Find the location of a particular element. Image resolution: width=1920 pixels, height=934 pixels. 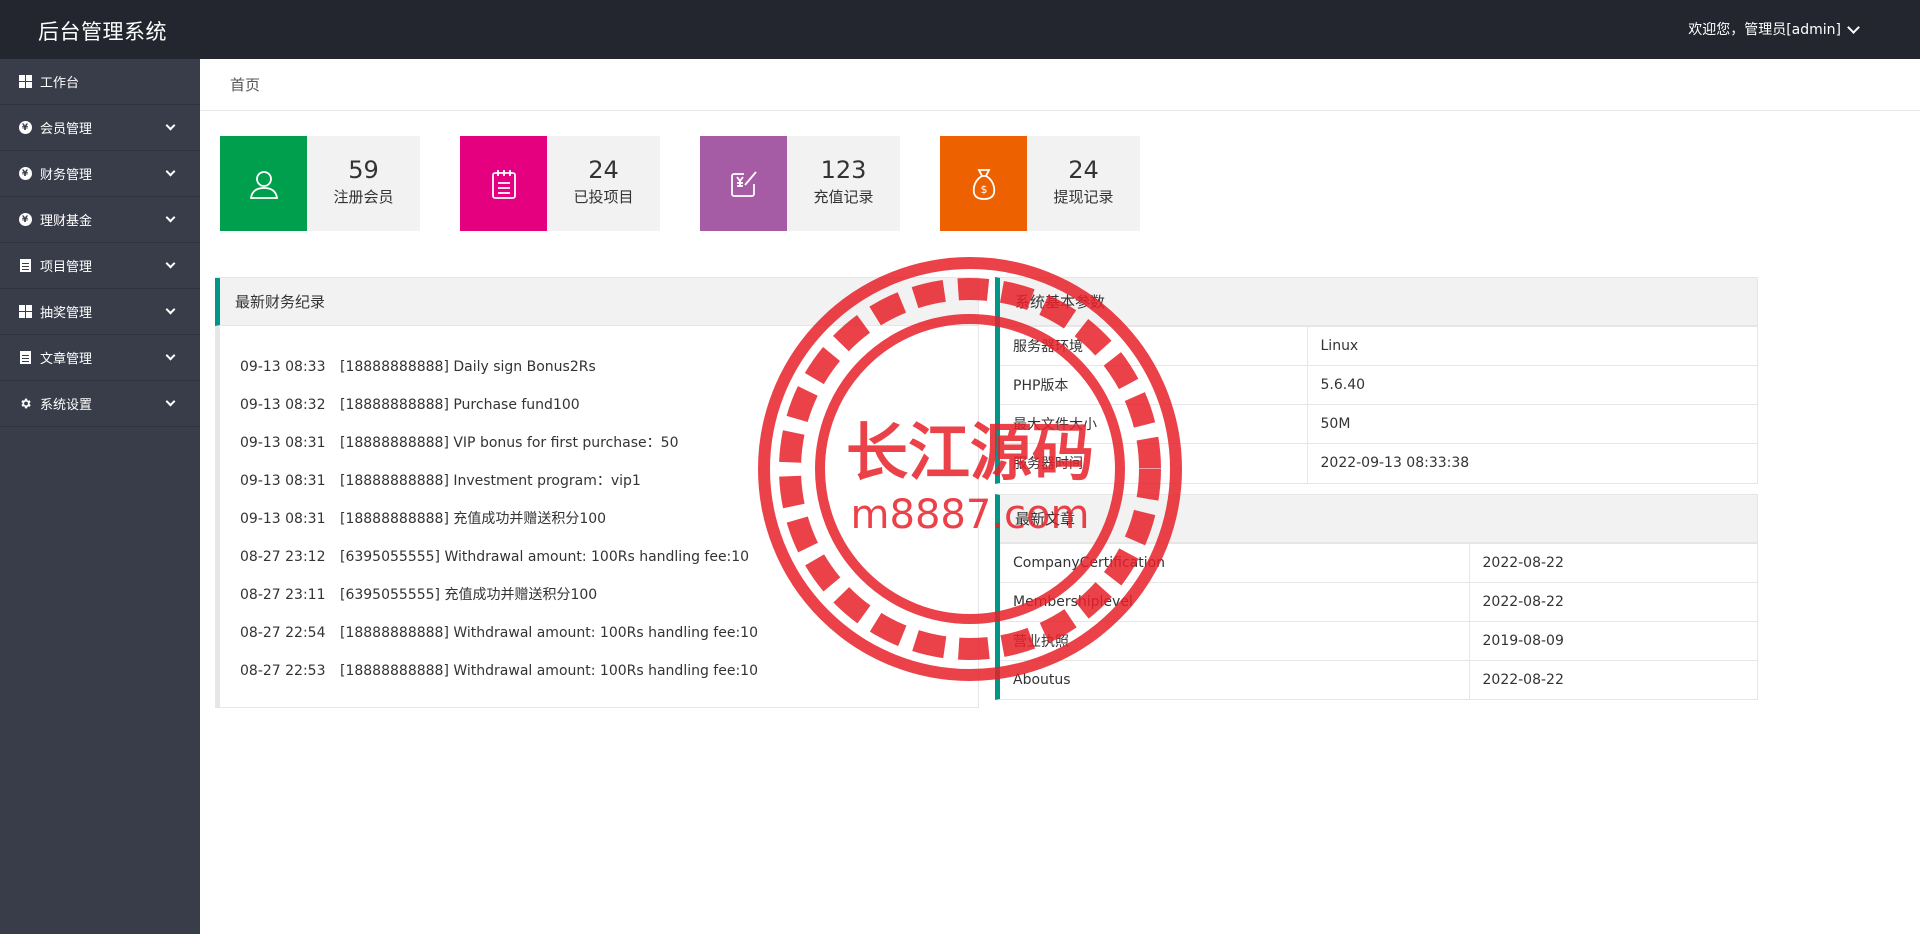

sidebar-item-label: 财务管理 is located at coordinates (66, 175).